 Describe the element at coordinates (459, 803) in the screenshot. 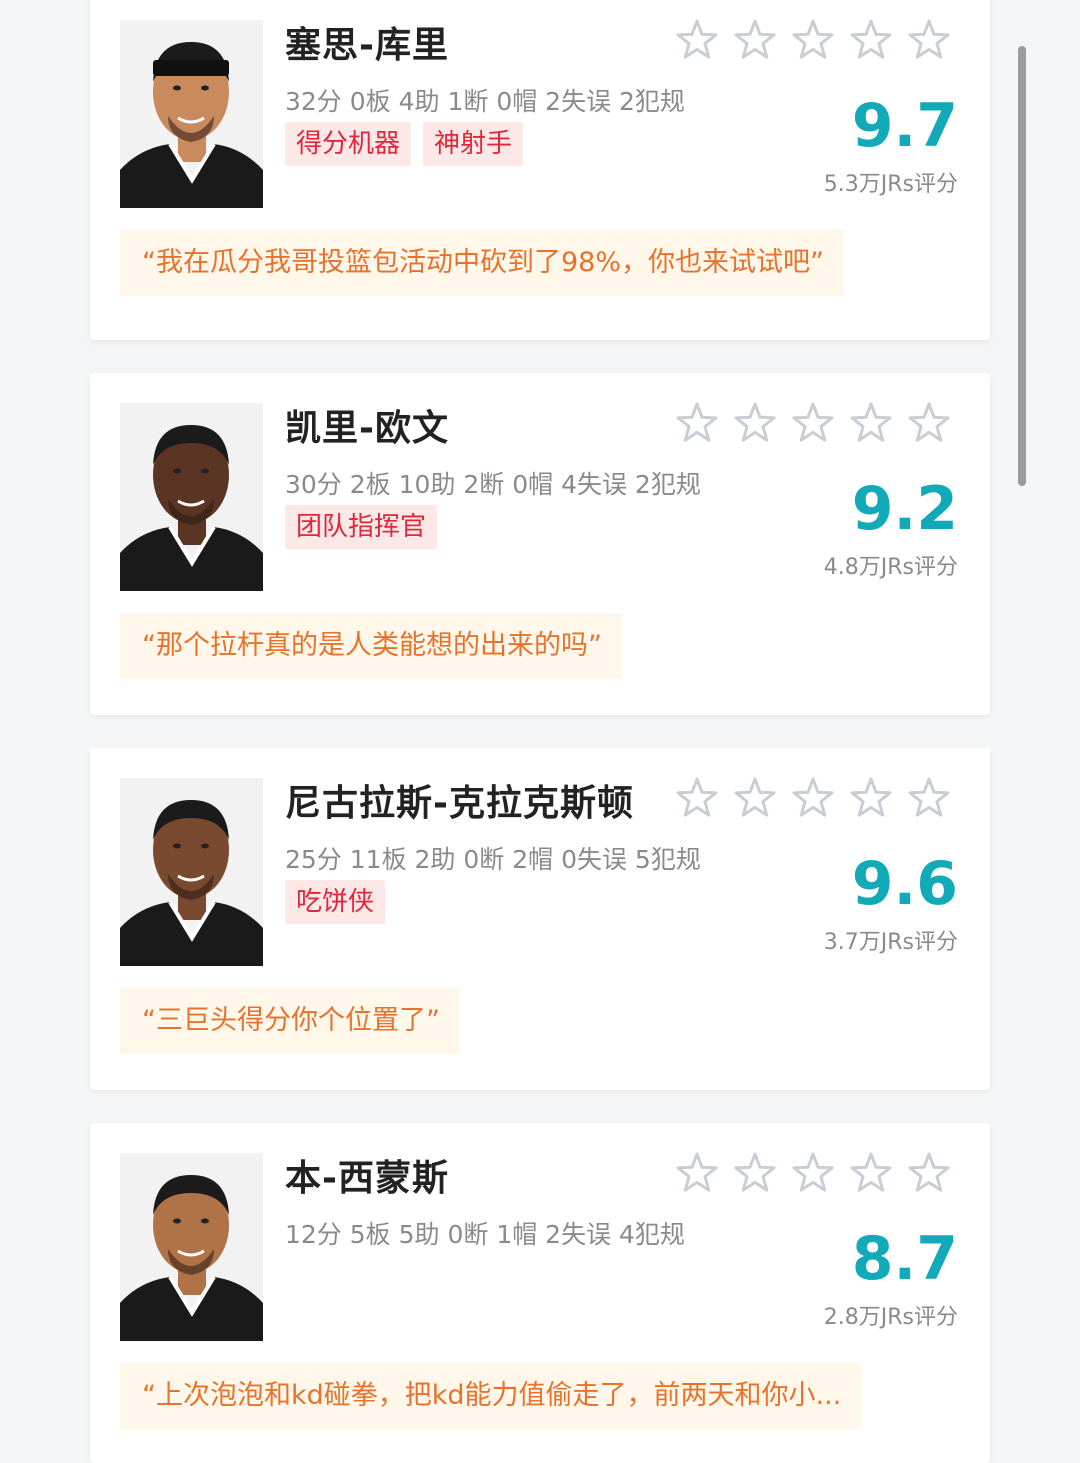

I see `player-name: 尼古拉斯-克拉克斯顿` at that location.